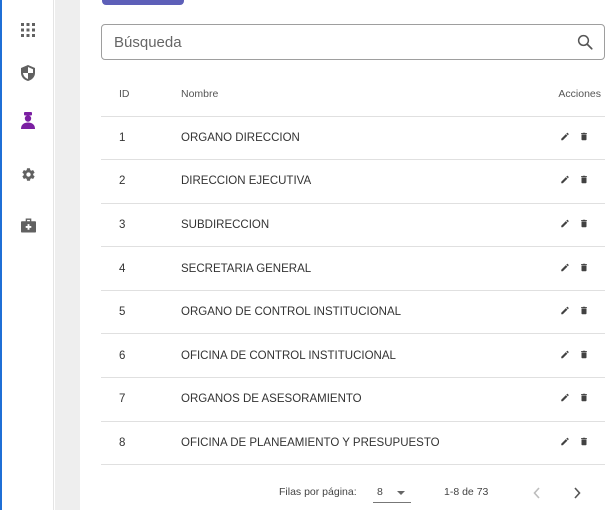 The image size is (608, 510). I want to click on sidebar-item-security, so click(28, 73).